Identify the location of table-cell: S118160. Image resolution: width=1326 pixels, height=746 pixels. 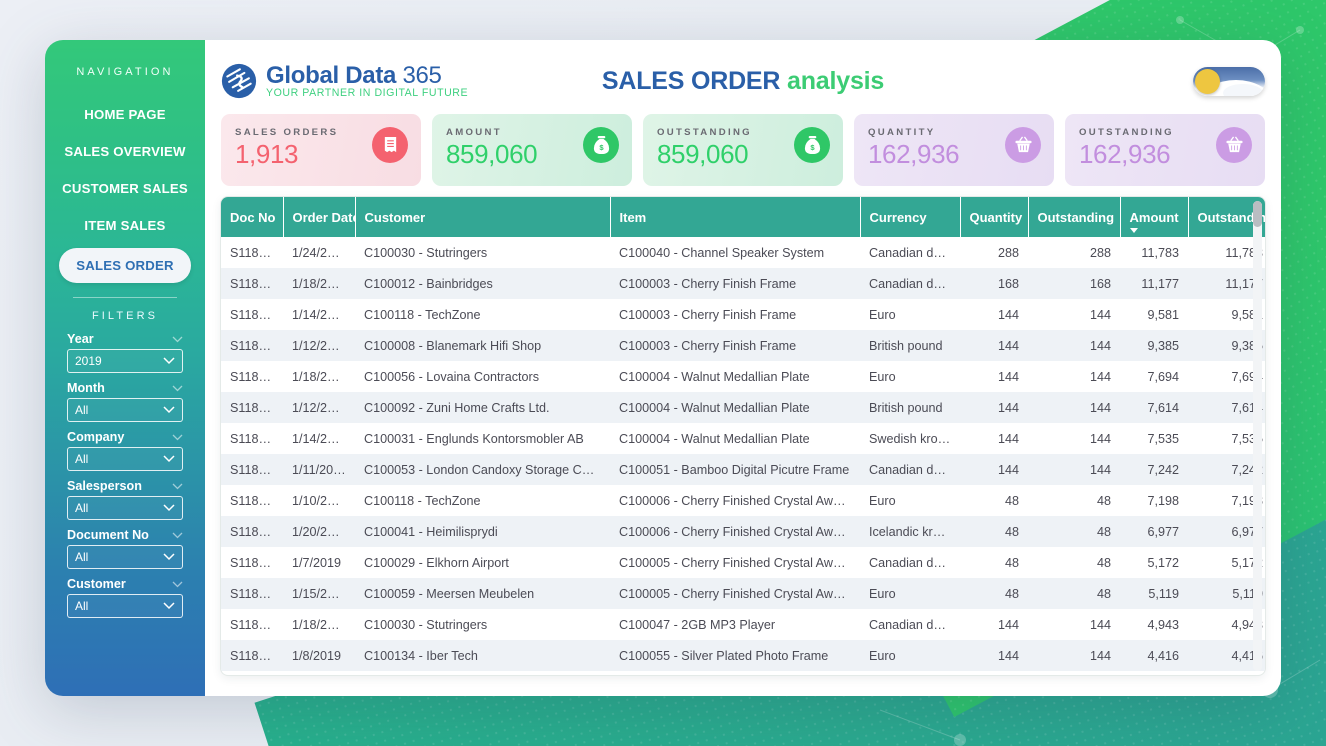
(255, 376).